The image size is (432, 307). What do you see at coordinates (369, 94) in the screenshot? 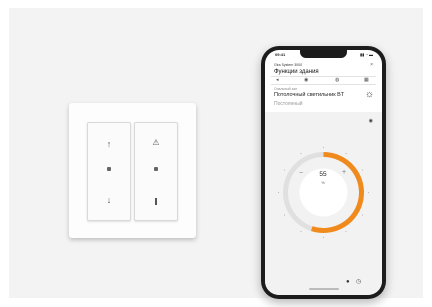
I see `sun-icon: ☼` at bounding box center [369, 94].